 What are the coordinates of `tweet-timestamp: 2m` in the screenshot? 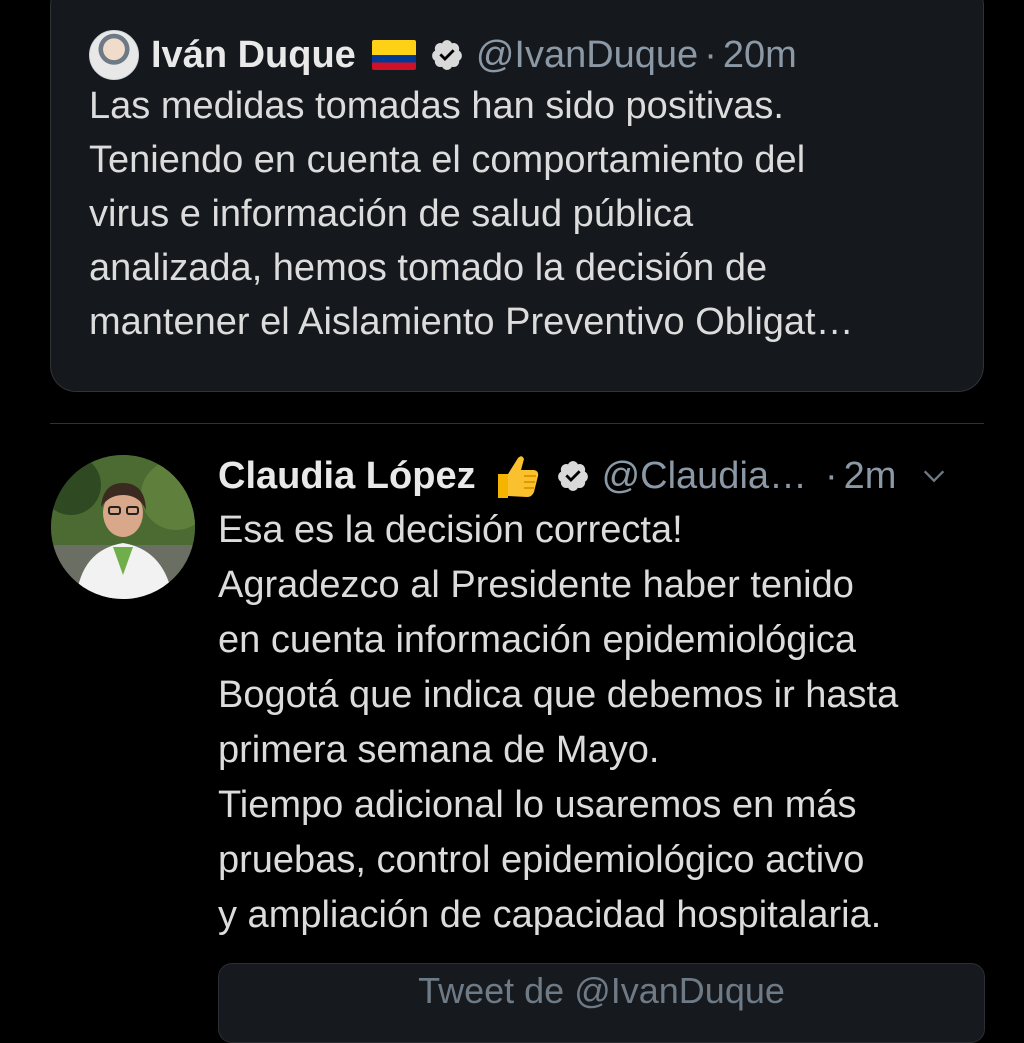 It's located at (870, 476).